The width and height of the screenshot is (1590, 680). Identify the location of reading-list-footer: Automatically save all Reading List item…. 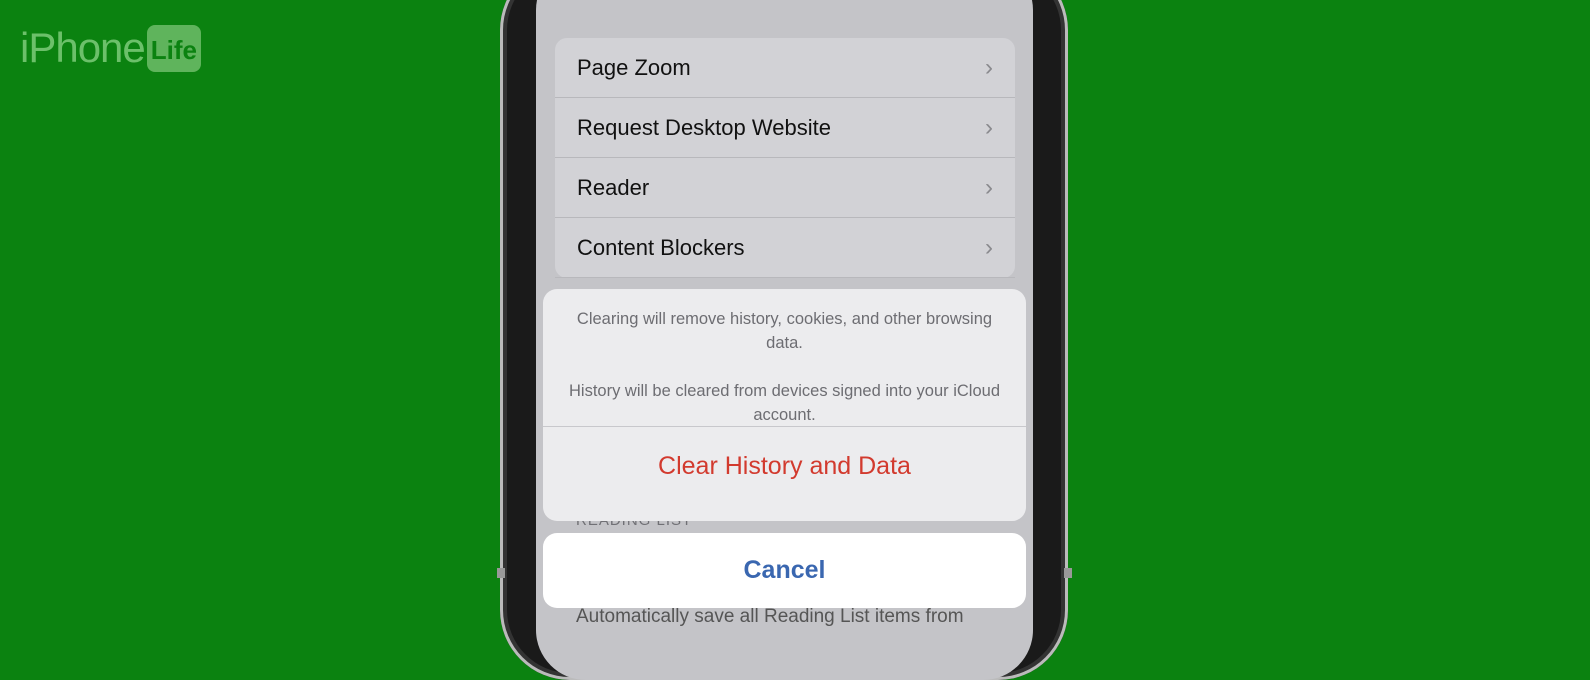
(770, 616).